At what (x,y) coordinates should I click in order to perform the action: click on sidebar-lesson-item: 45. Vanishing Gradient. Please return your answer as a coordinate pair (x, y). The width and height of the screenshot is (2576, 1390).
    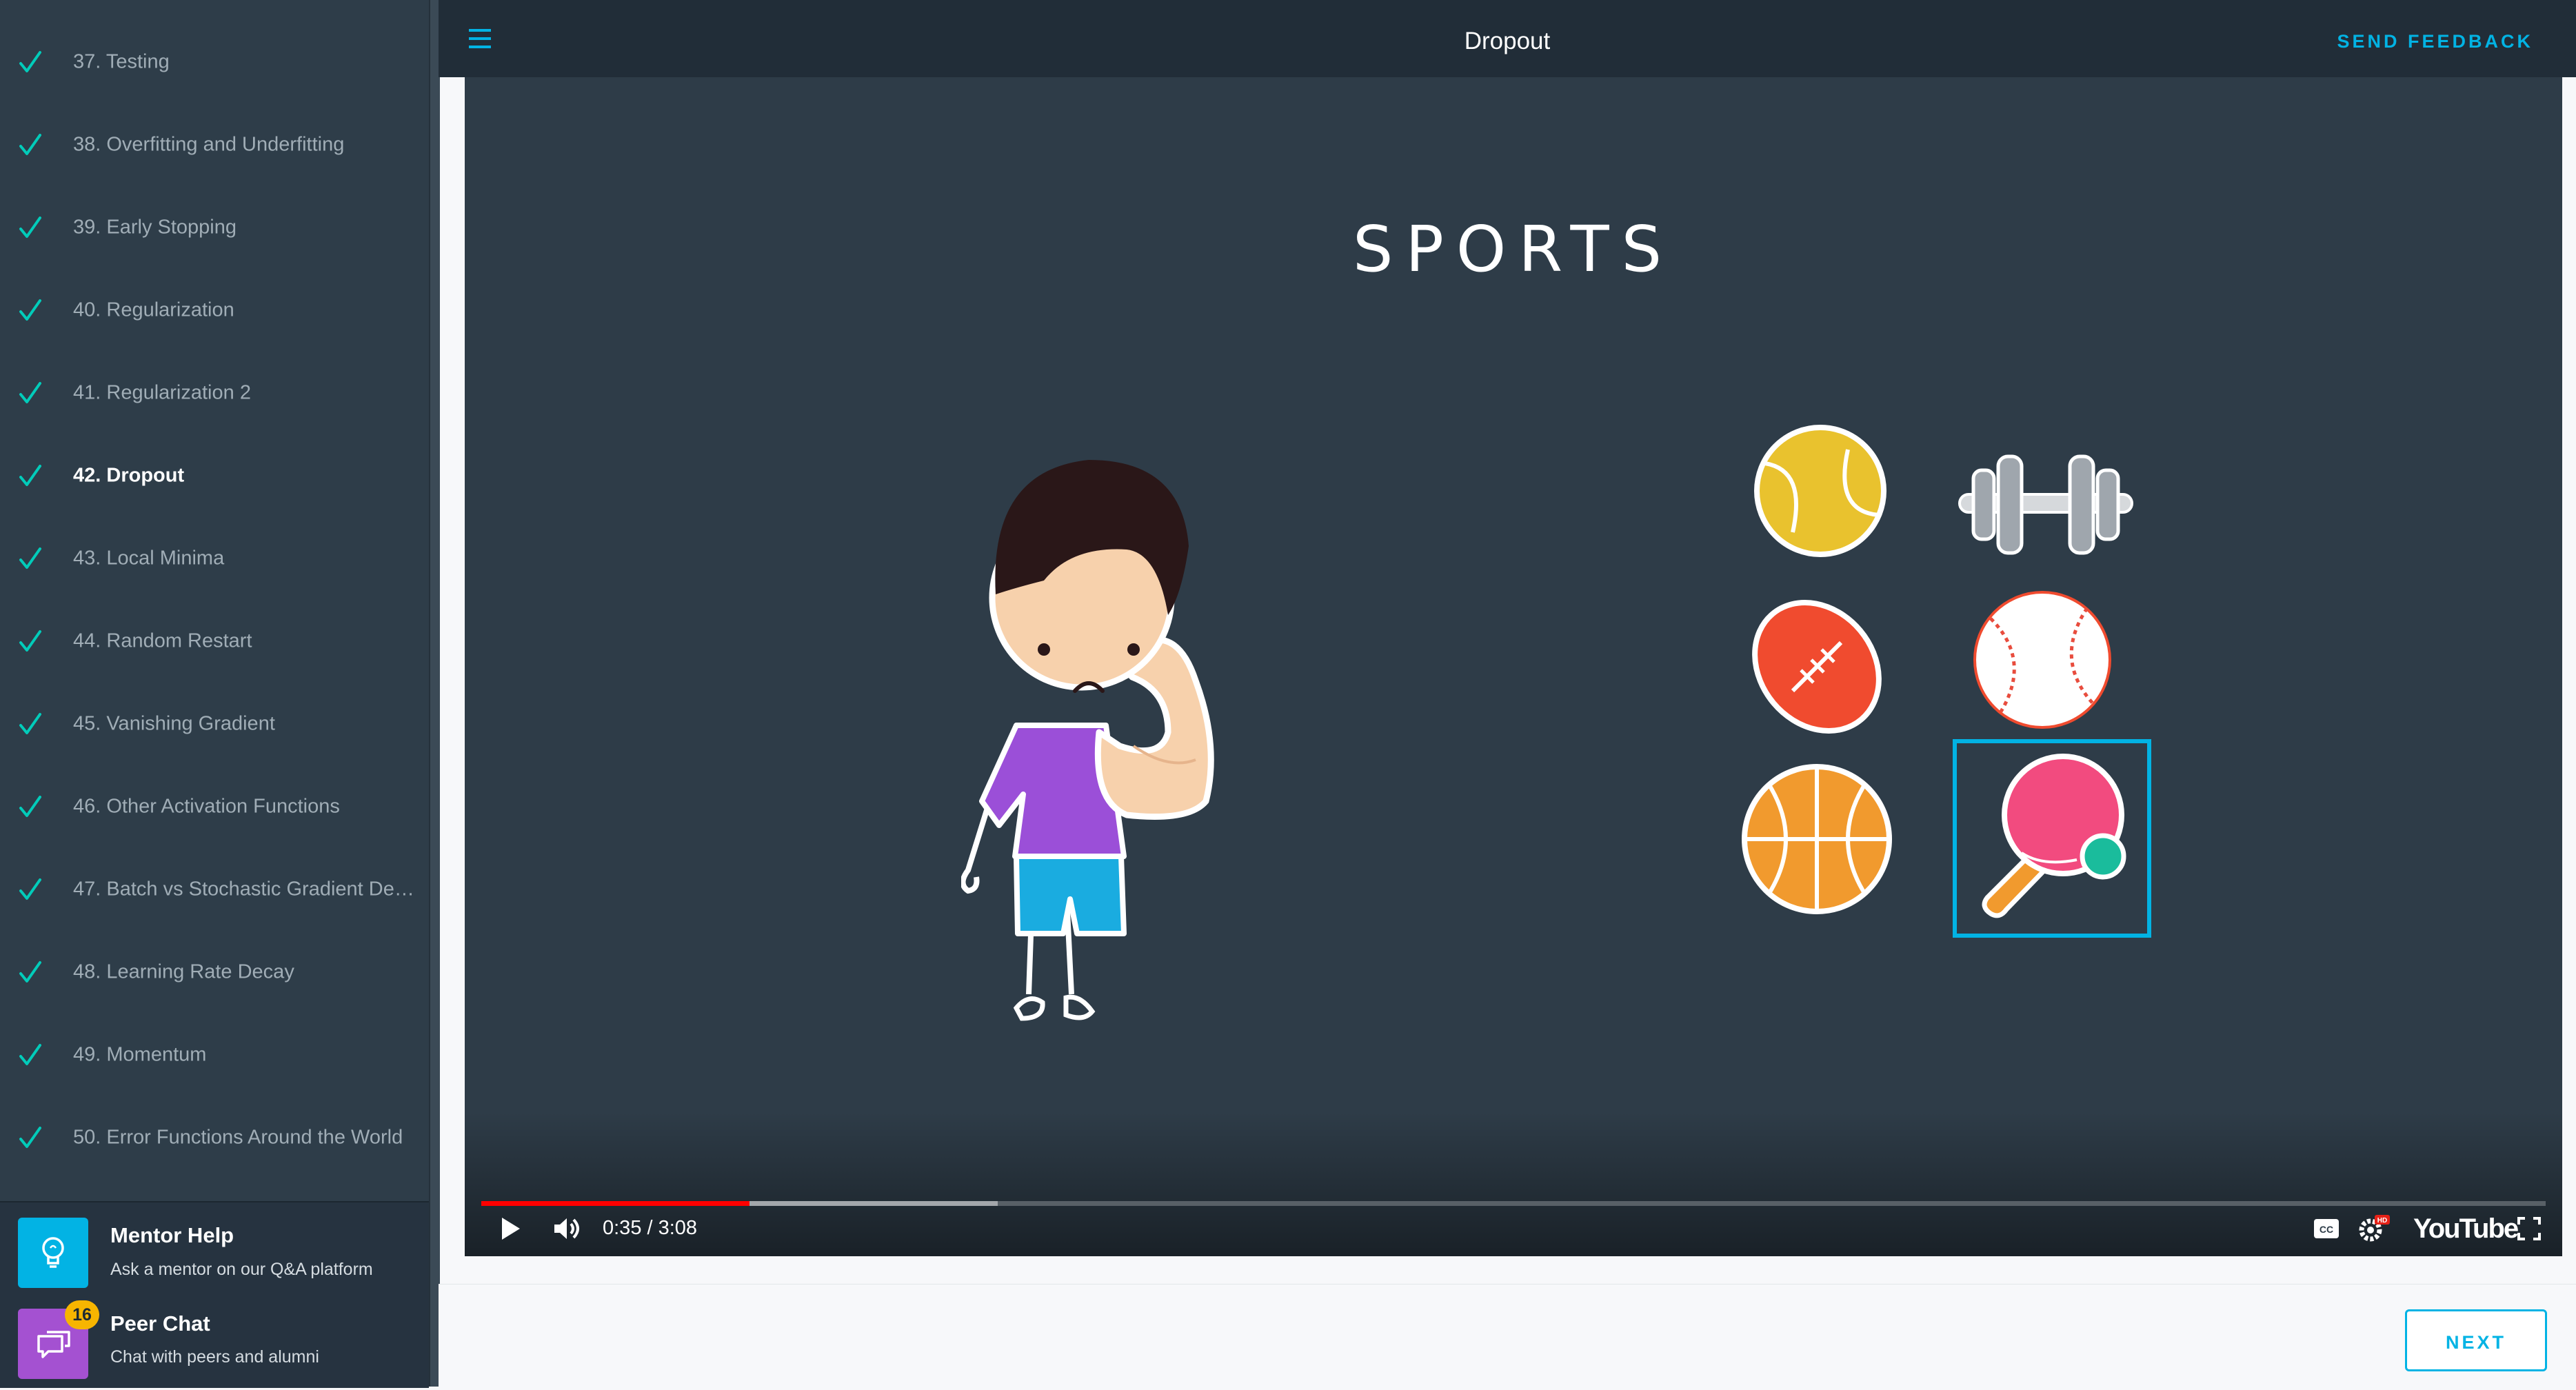
    Looking at the image, I should click on (214, 724).